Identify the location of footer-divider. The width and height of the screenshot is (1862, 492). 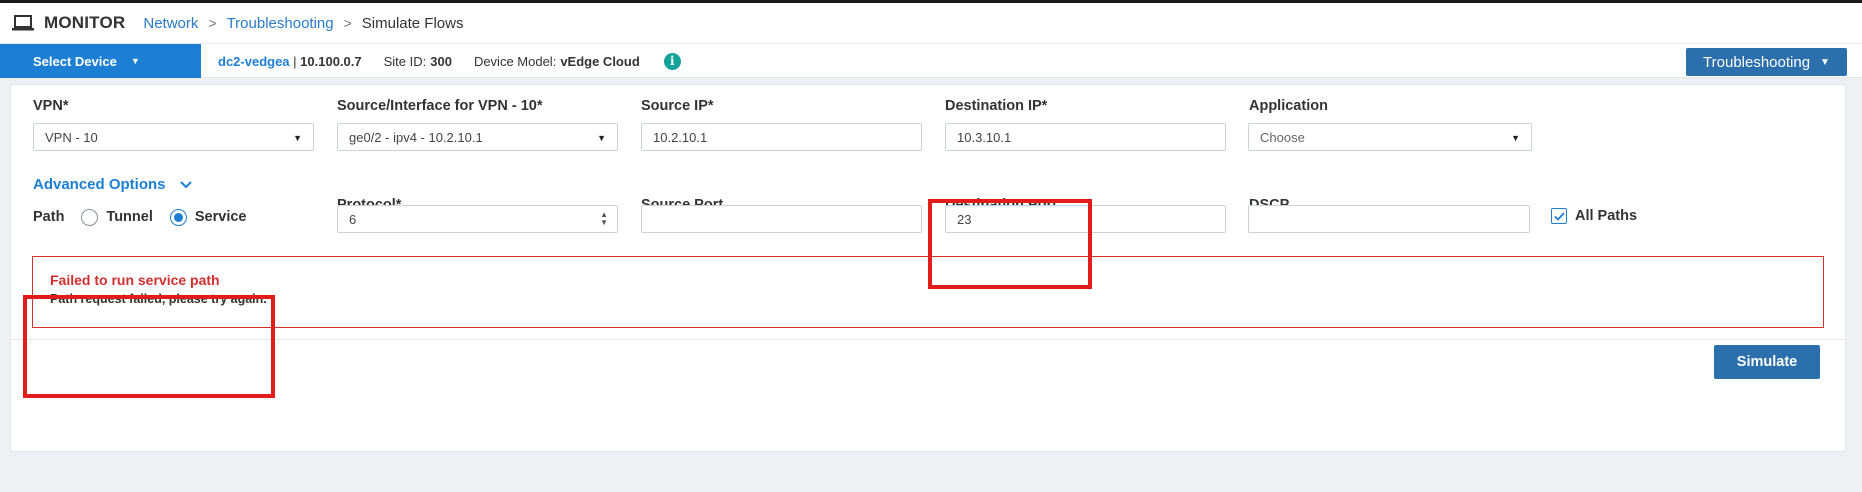
(928, 339).